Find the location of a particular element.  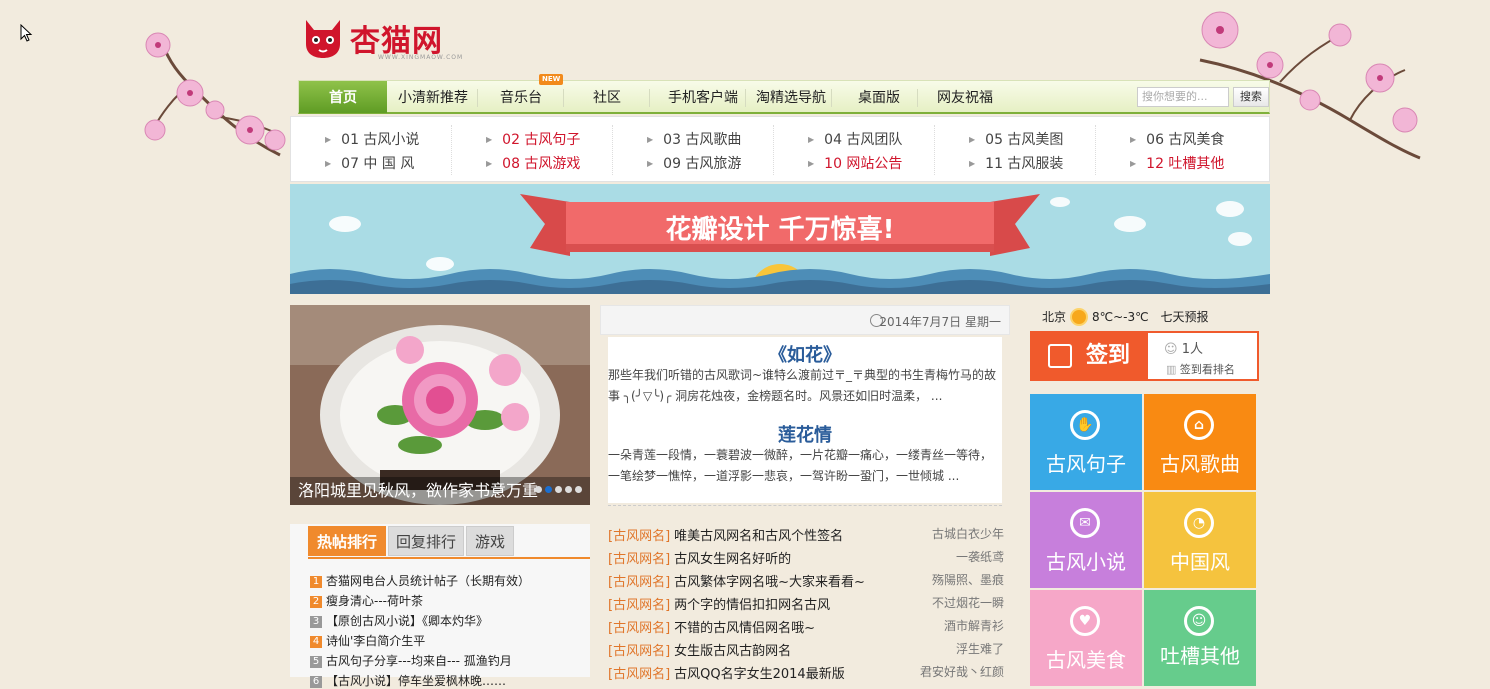

tile-chinese-style: ◔ 中国风 is located at coordinates (1200, 540).